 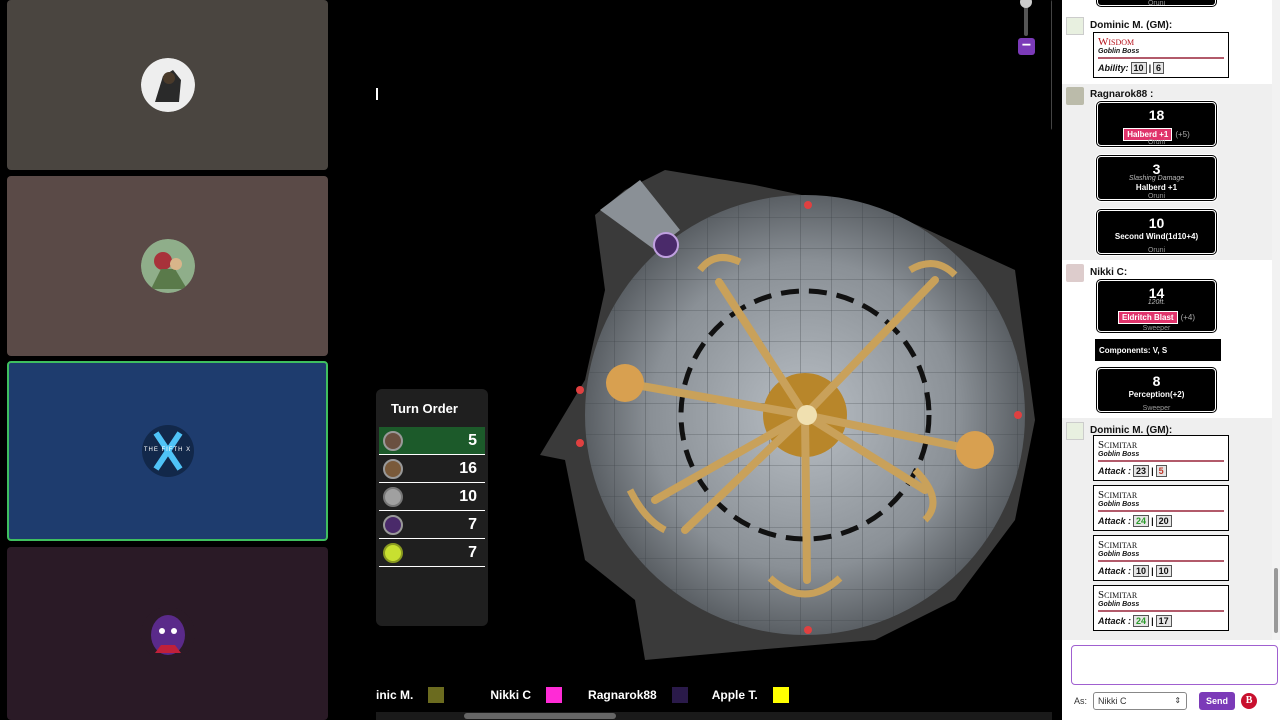 What do you see at coordinates (1156, 223) in the screenshot?
I see `roll-total: 10` at bounding box center [1156, 223].